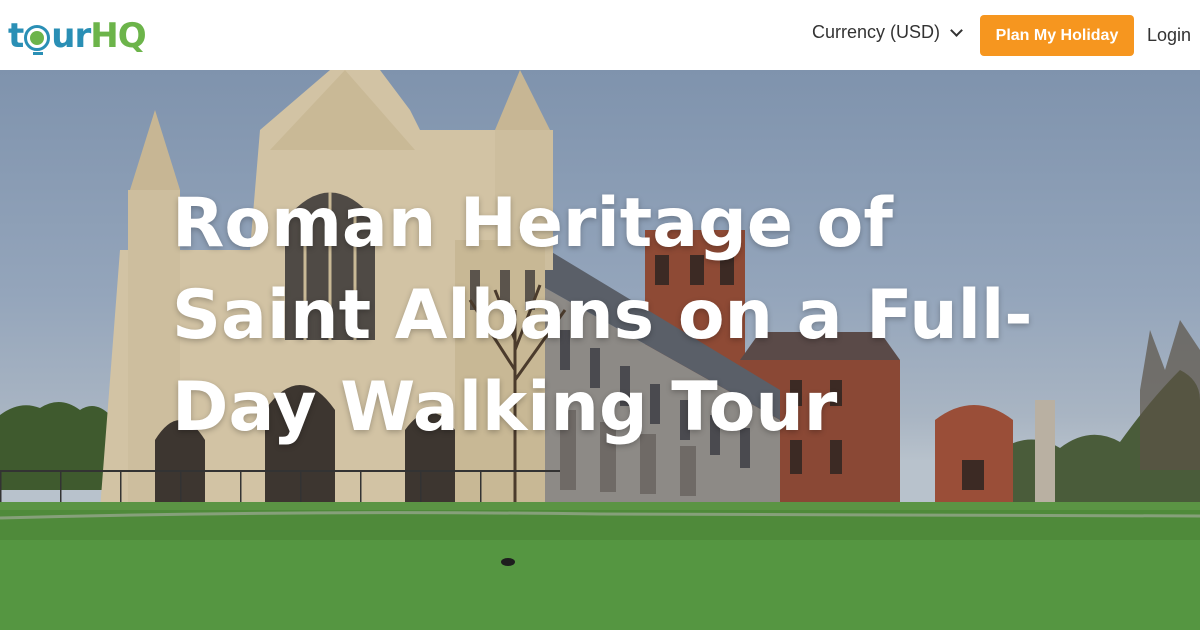  What do you see at coordinates (956, 30) in the screenshot?
I see `chevron-down-icon` at bounding box center [956, 30].